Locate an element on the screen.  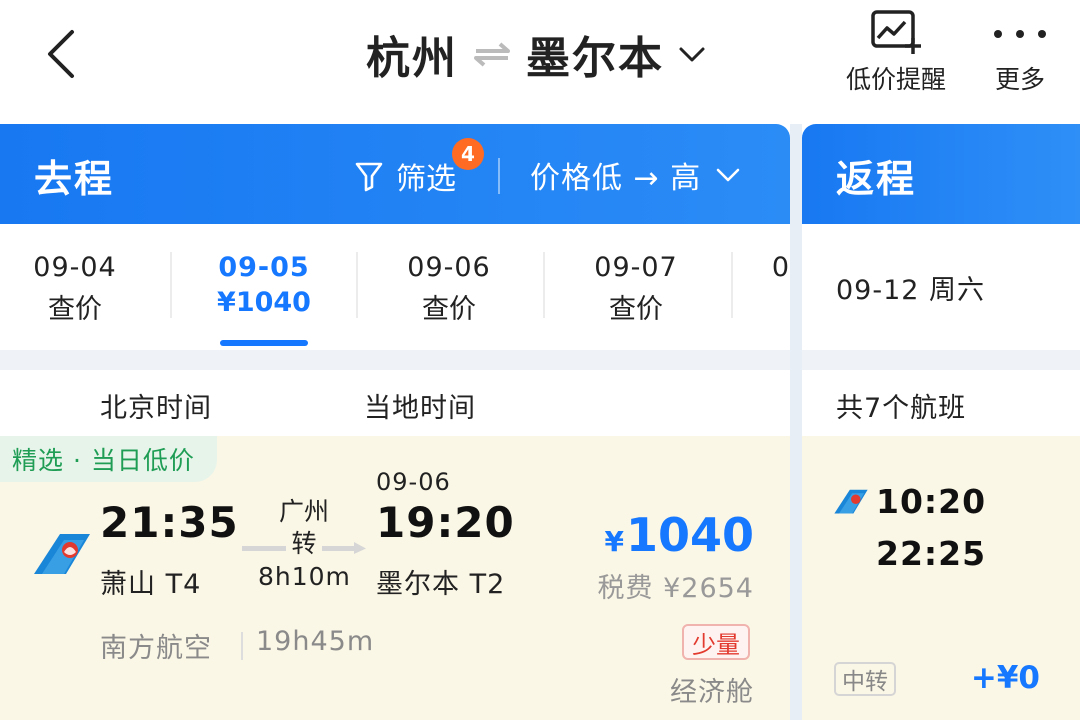
date-selector: 09-04 查价 09-05 ¥1040 09-06 查价 09-07 查价 0 is located at coordinates (395, 287).